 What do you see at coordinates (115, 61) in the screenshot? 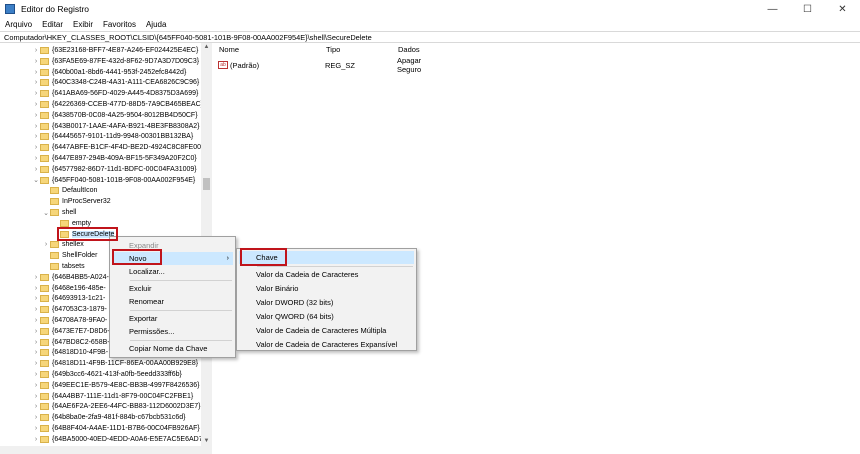
I see `tree-item: › {63FA5E69-87FE-432d-8F62-9D7A3D7D09C3}` at bounding box center [115, 61].